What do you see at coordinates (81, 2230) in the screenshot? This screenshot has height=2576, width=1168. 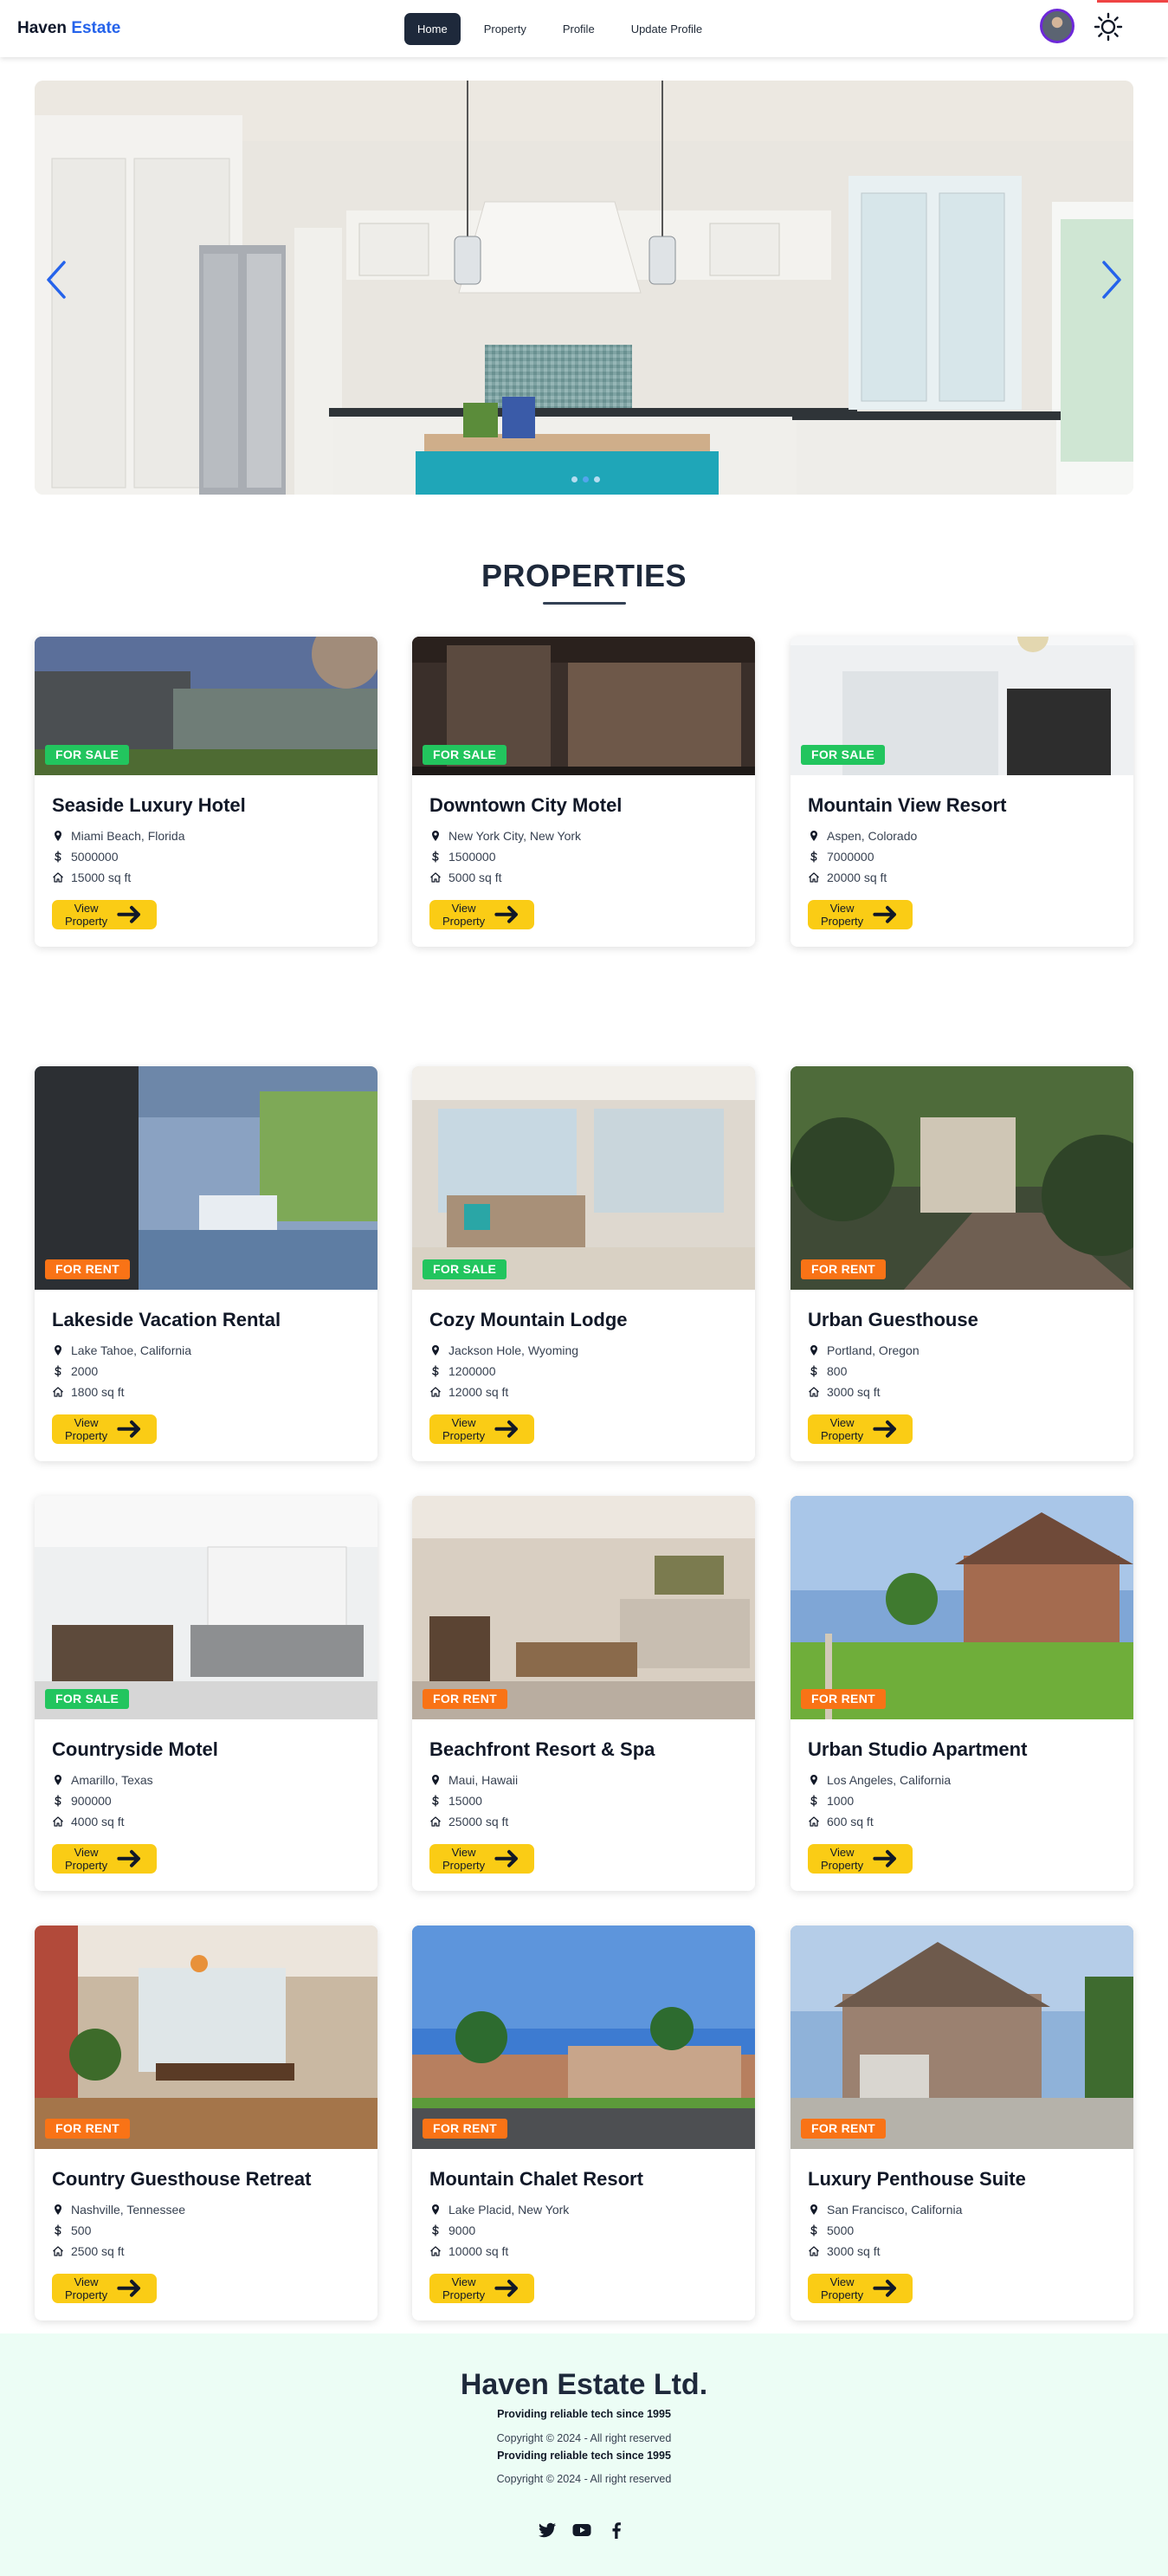 I see `price-text: 500` at bounding box center [81, 2230].